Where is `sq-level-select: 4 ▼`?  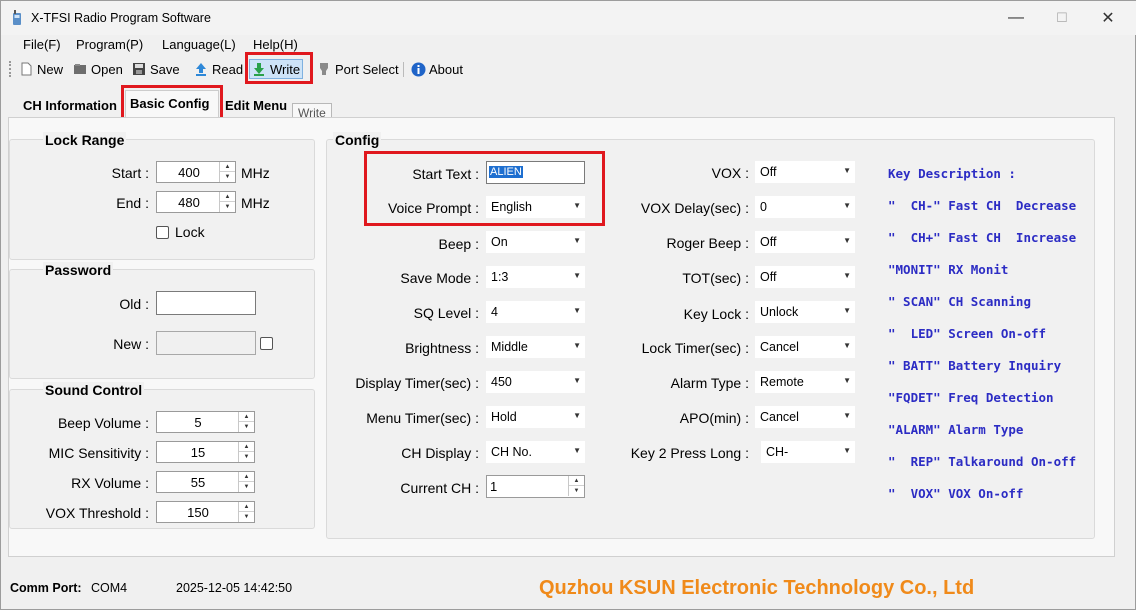
sq-level-select: 4 ▼ is located at coordinates (535, 312).